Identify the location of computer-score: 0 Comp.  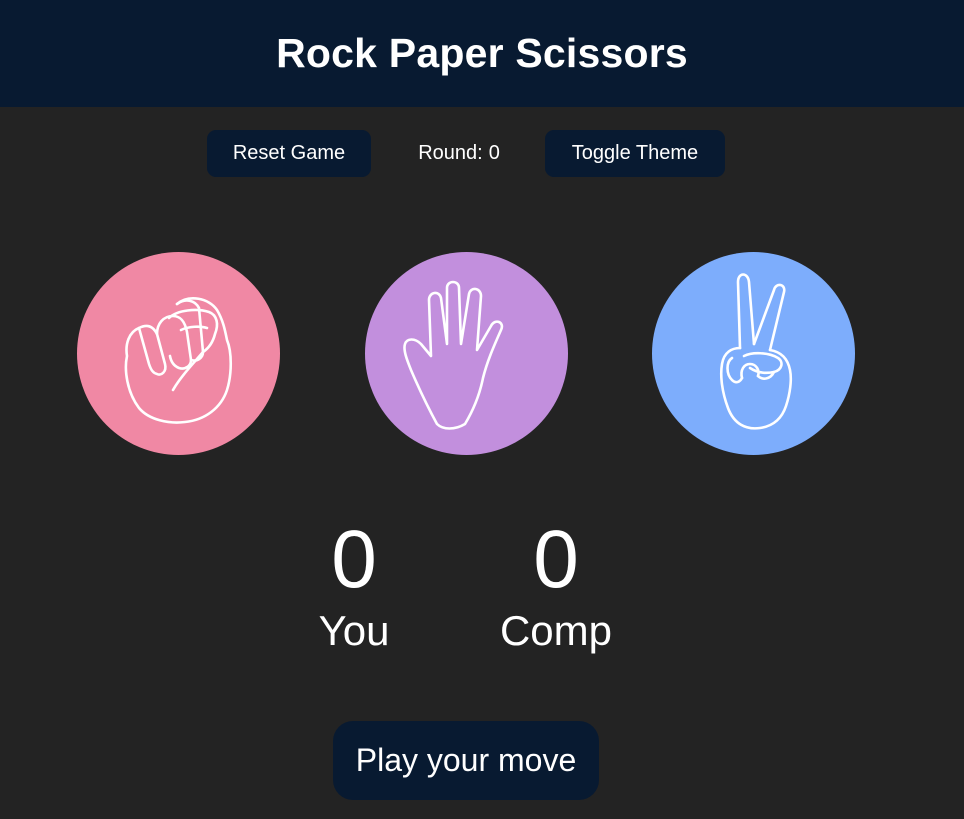
(556, 585).